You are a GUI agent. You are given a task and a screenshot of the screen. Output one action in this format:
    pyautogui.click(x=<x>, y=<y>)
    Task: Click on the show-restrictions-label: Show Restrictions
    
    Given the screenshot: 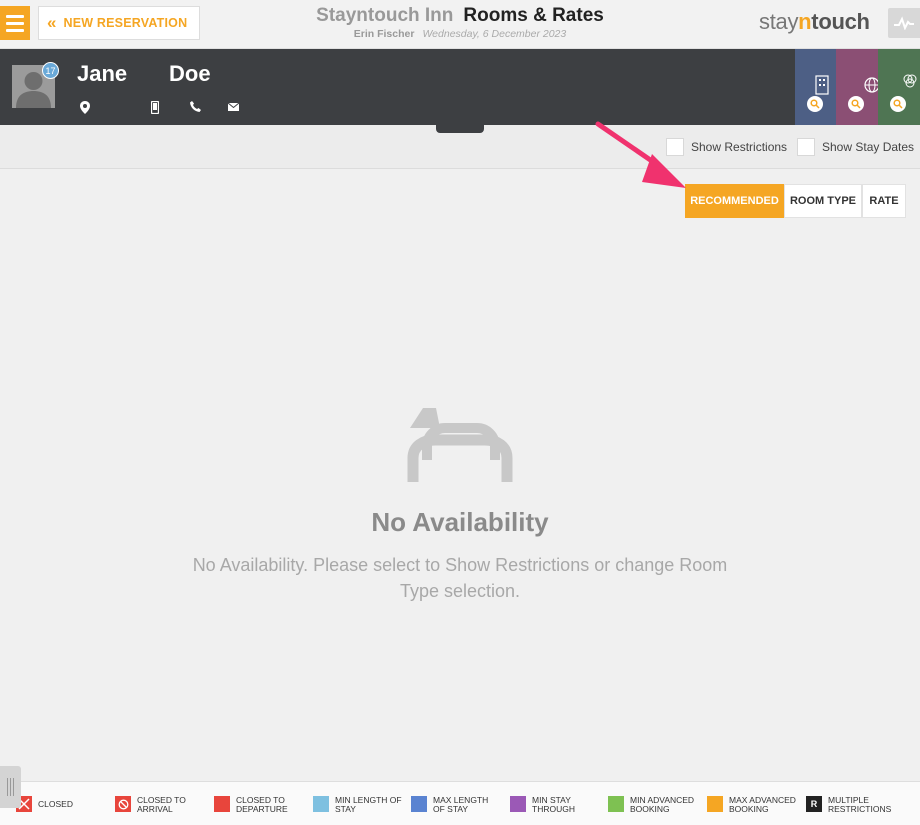 What is the action you would take?
    pyautogui.click(x=739, y=147)
    